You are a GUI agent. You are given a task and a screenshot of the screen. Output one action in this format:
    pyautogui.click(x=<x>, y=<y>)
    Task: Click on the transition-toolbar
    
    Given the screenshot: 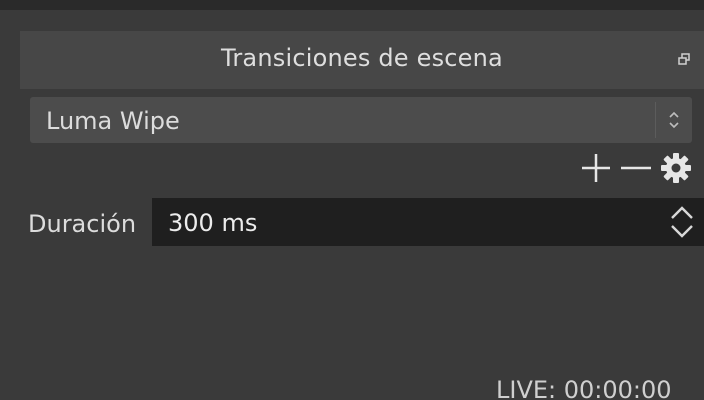 What is the action you would take?
    pyautogui.click(x=636, y=168)
    